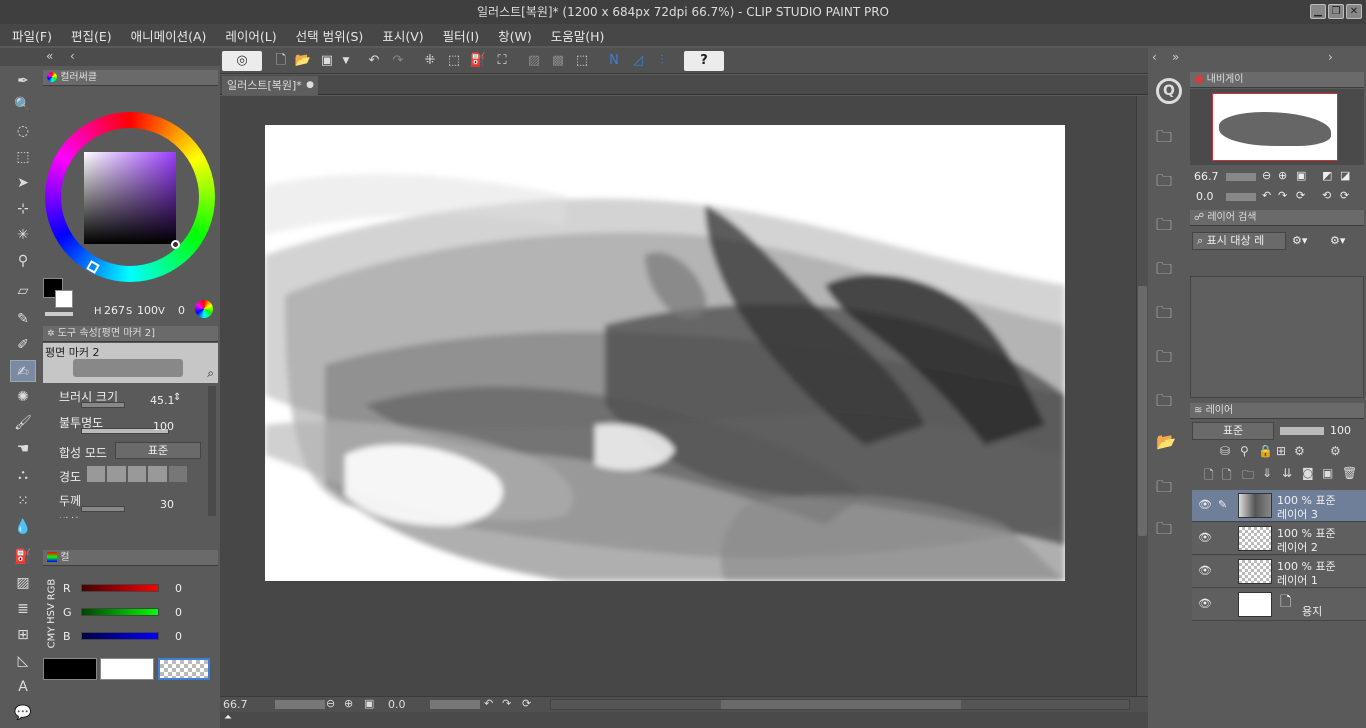 The width and height of the screenshot is (1366, 728). What do you see at coordinates (1297, 514) in the screenshot?
I see `layer-name: 레이어 3` at bounding box center [1297, 514].